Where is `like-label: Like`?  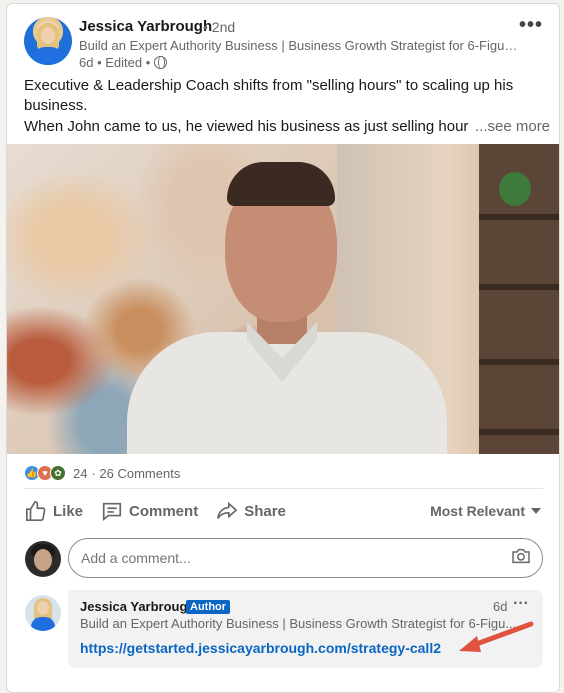
like-label: Like is located at coordinates (68, 511).